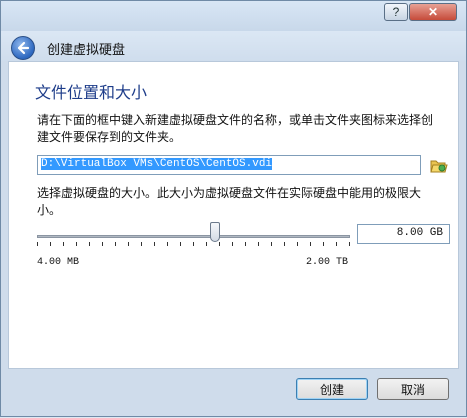 This screenshot has height=418, width=467. I want to click on page-title: 文件位置和大小, so click(91, 92).